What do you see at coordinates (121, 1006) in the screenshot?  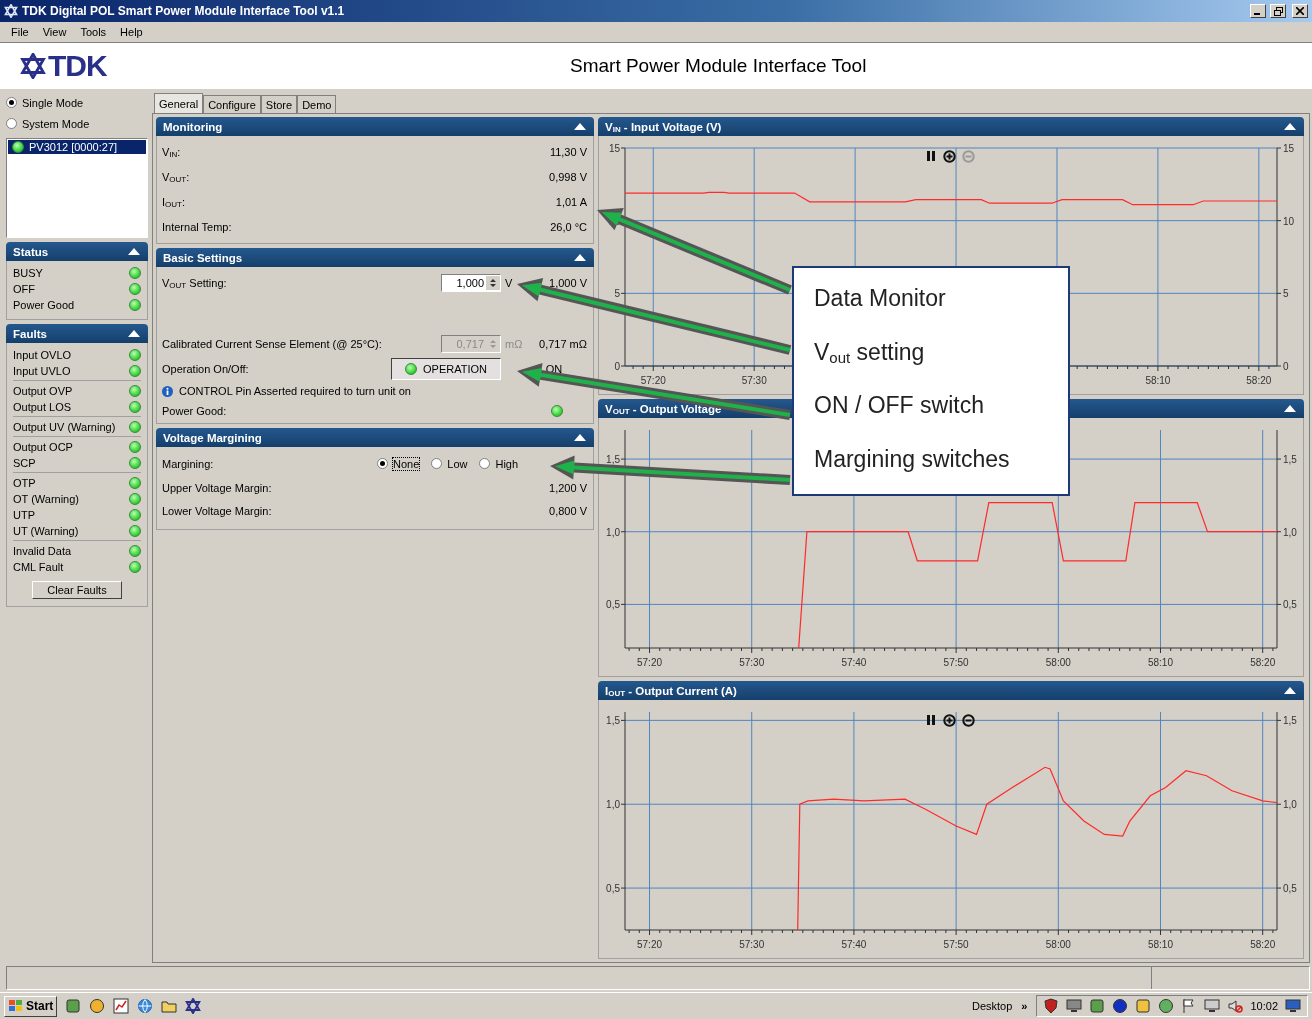 I see `chart-icon` at bounding box center [121, 1006].